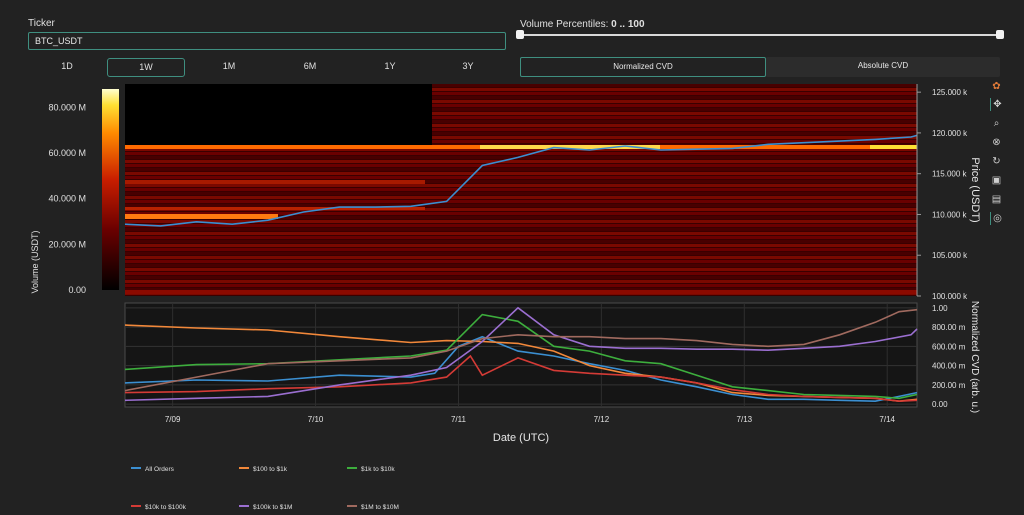 This screenshot has height=515, width=1024. Describe the element at coordinates (940, 404) in the screenshot. I see `cvd-tick-label: 0.00` at that location.